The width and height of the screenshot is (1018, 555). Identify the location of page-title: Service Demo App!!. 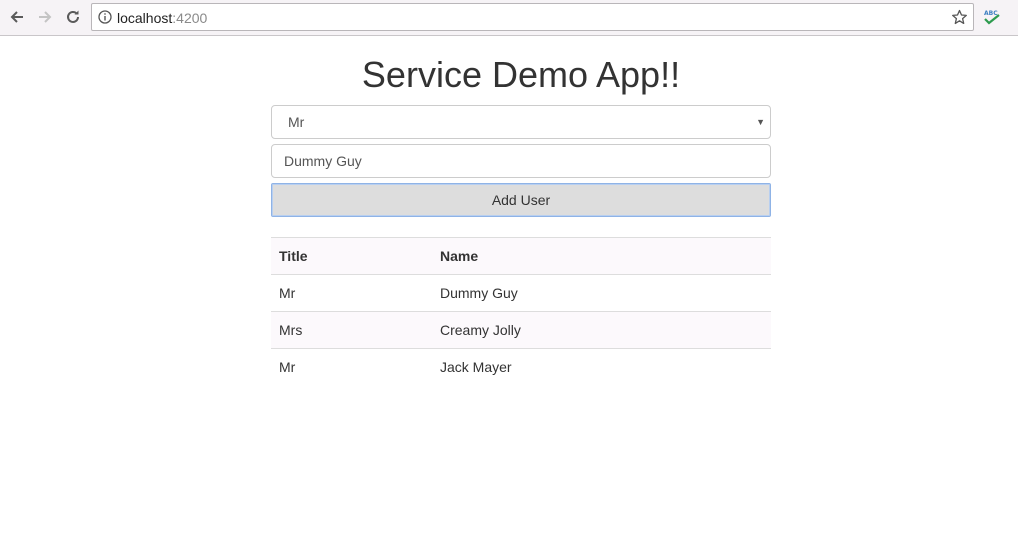
(521, 74).